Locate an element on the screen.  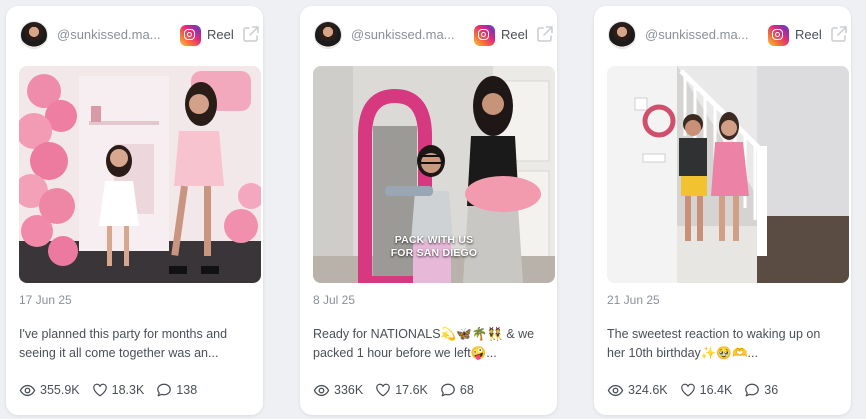
likes-count: 16.4K is located at coordinates (716, 390).